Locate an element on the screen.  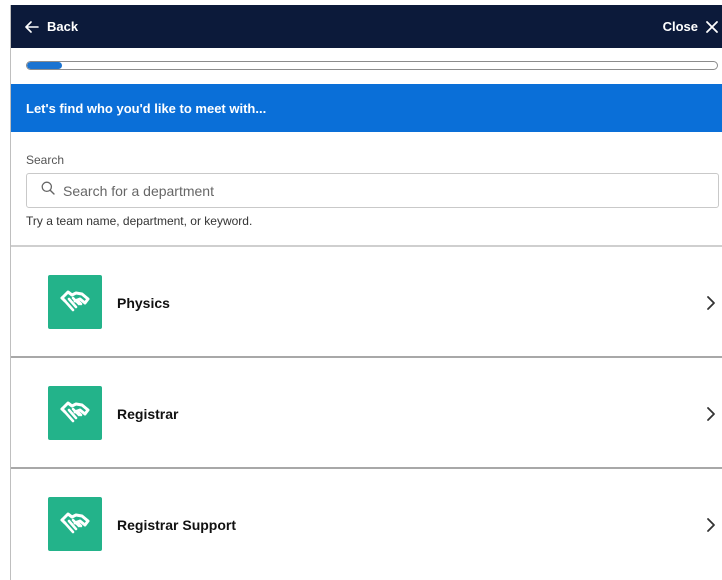
top-bar: Back Close is located at coordinates (366, 26).